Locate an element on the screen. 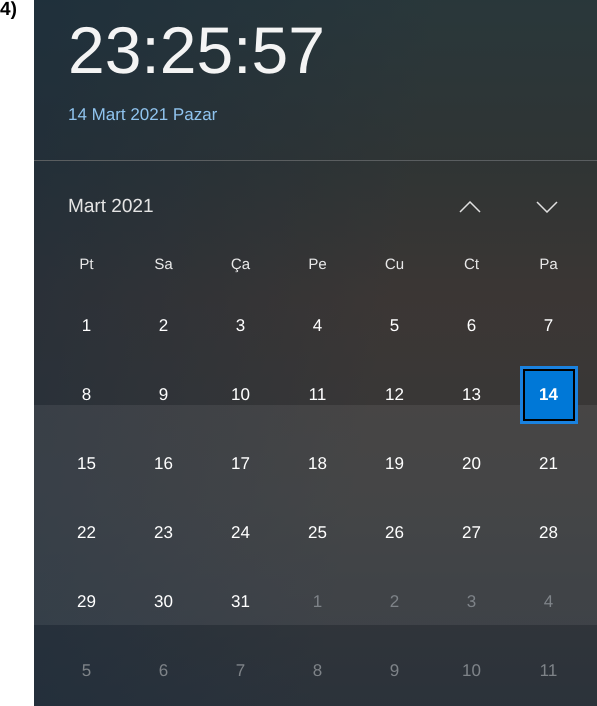  calendar-day: 23 is located at coordinates (163, 533).